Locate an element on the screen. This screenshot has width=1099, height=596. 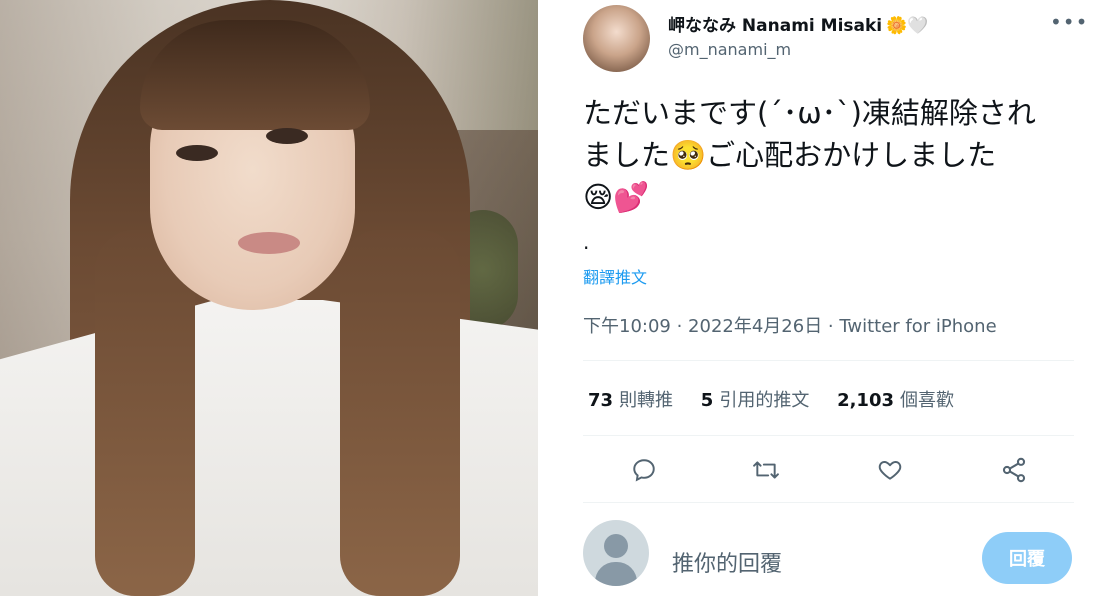
photo-hair-right is located at coordinates (400, 413).